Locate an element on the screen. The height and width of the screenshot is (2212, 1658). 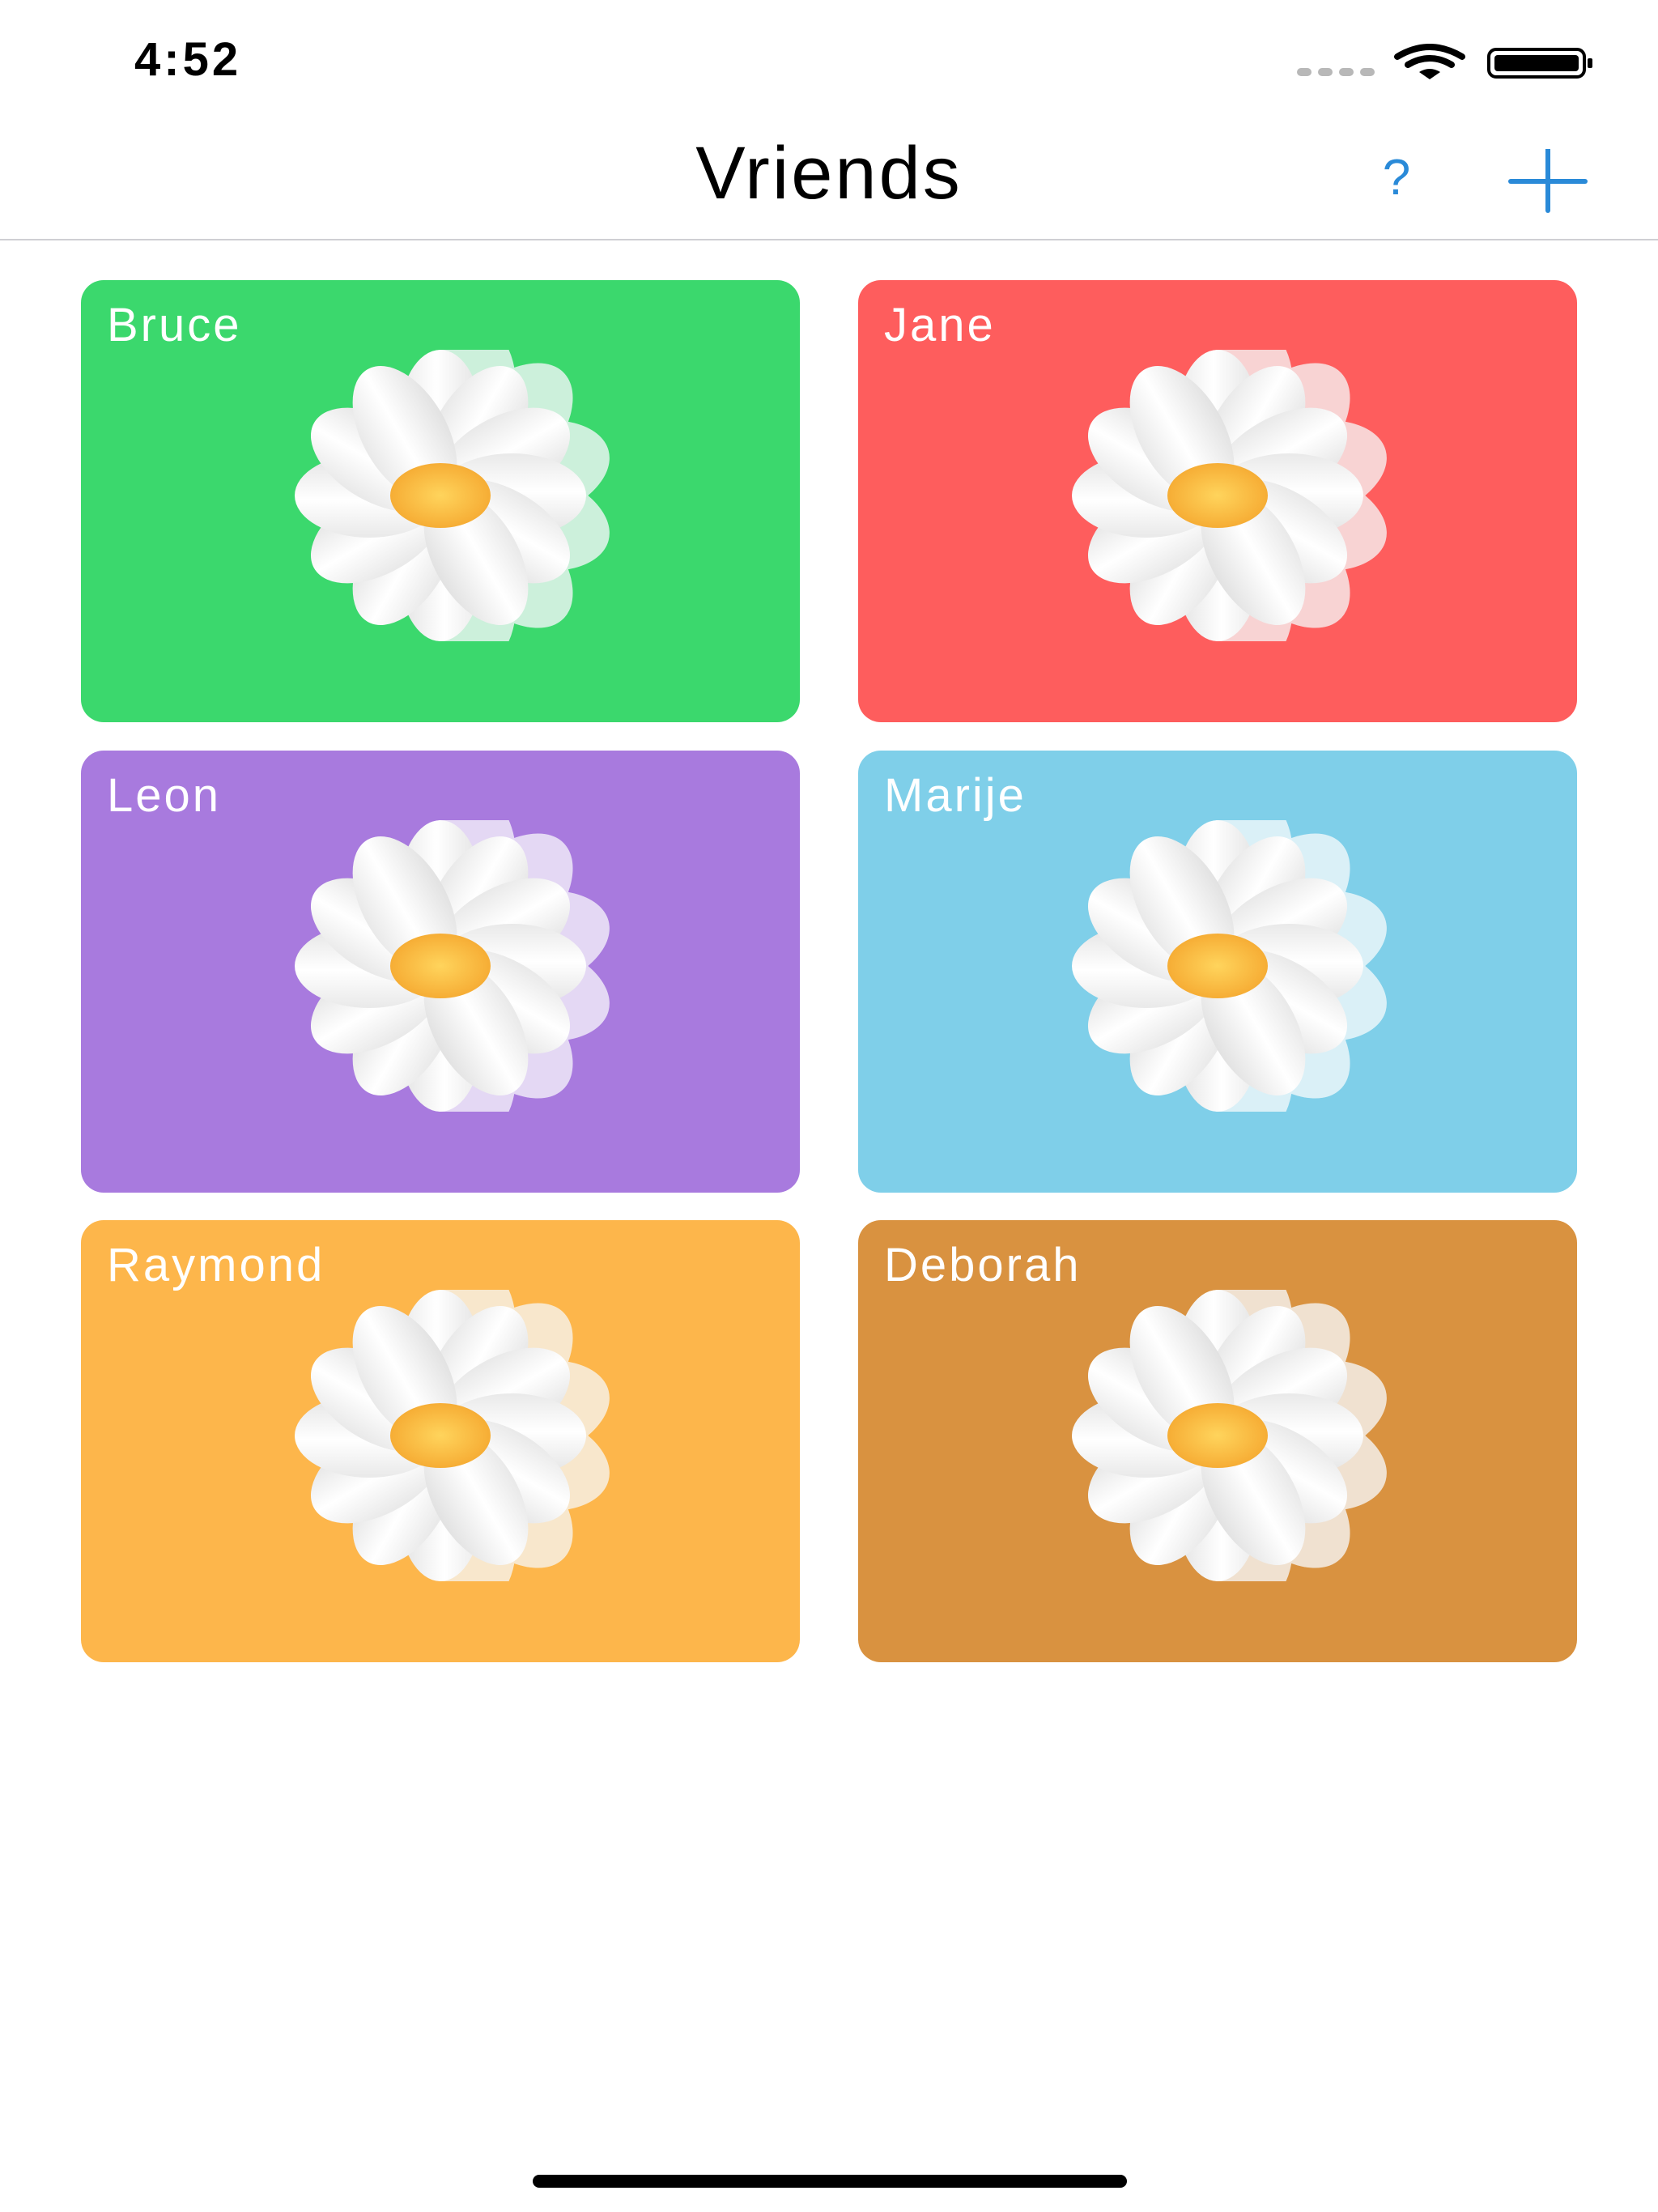
add-button is located at coordinates (1547, 182).